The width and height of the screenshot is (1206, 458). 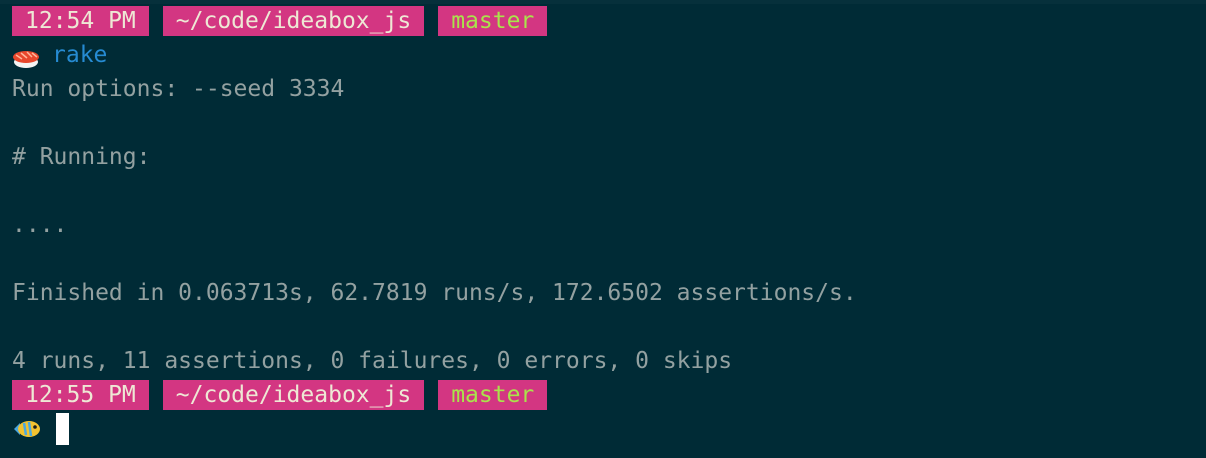 I want to click on prompt-line-2: 12:55 PM ~/code/ideabox_js master, so click(x=609, y=395).